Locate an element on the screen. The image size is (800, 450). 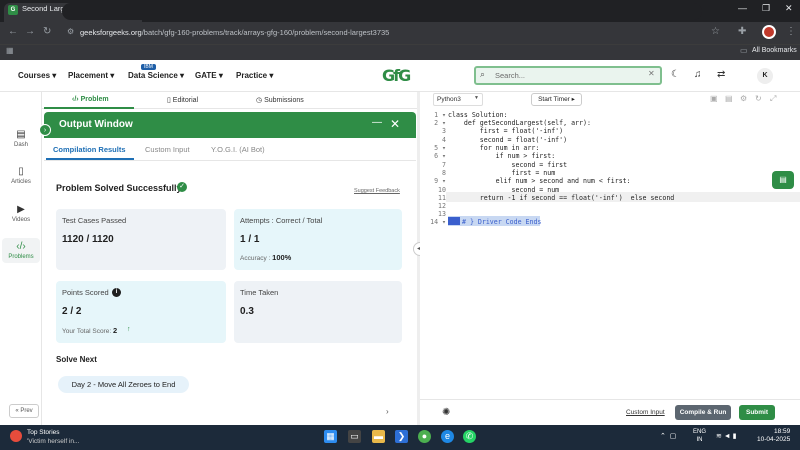
nav-practice: Practice ▾ is located at coordinates (254, 75).